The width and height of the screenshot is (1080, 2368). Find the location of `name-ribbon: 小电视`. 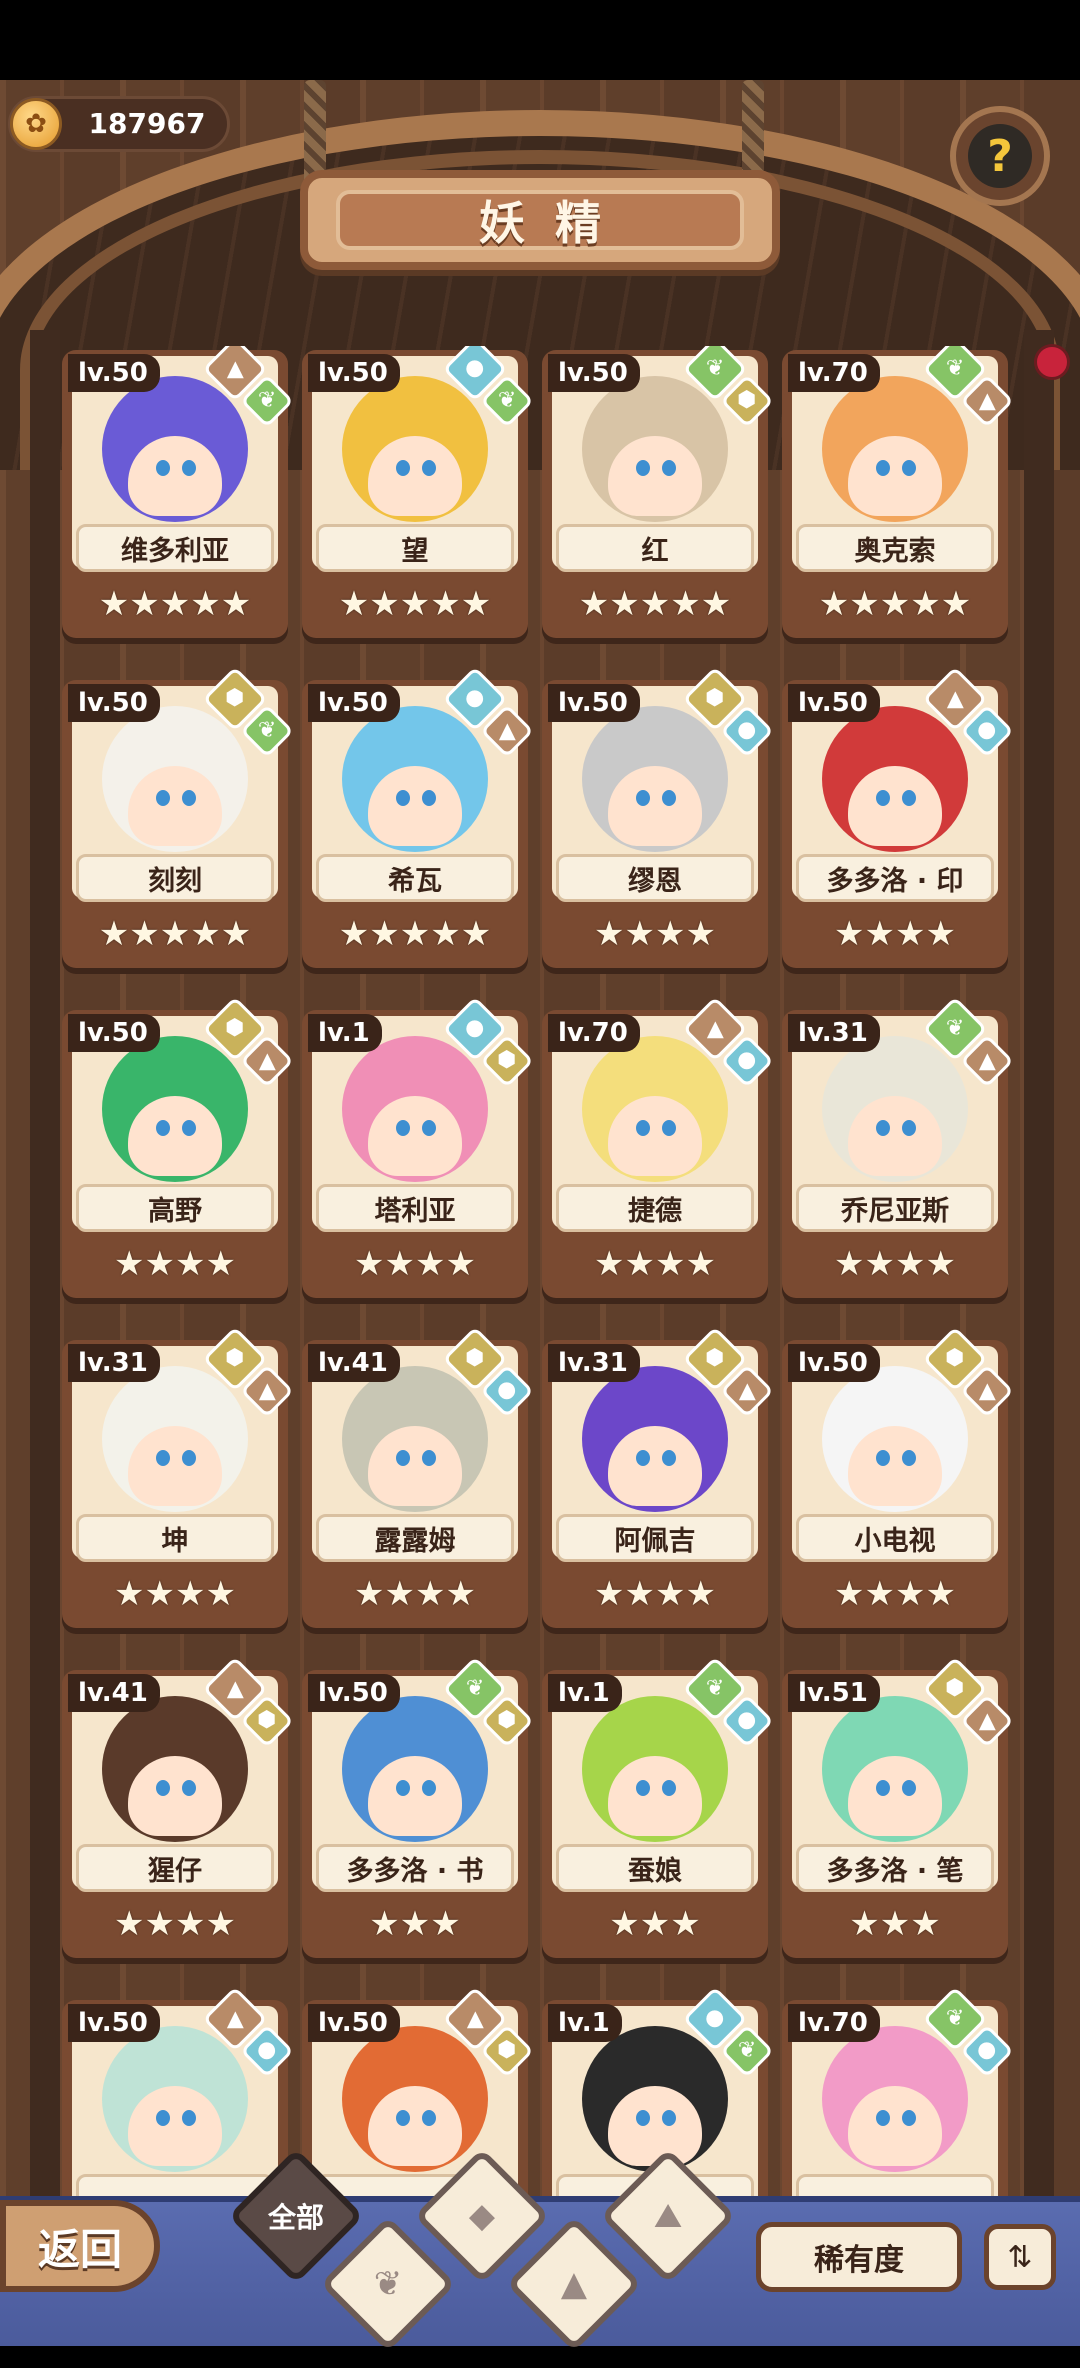

name-ribbon: 小电视 is located at coordinates (895, 1538).